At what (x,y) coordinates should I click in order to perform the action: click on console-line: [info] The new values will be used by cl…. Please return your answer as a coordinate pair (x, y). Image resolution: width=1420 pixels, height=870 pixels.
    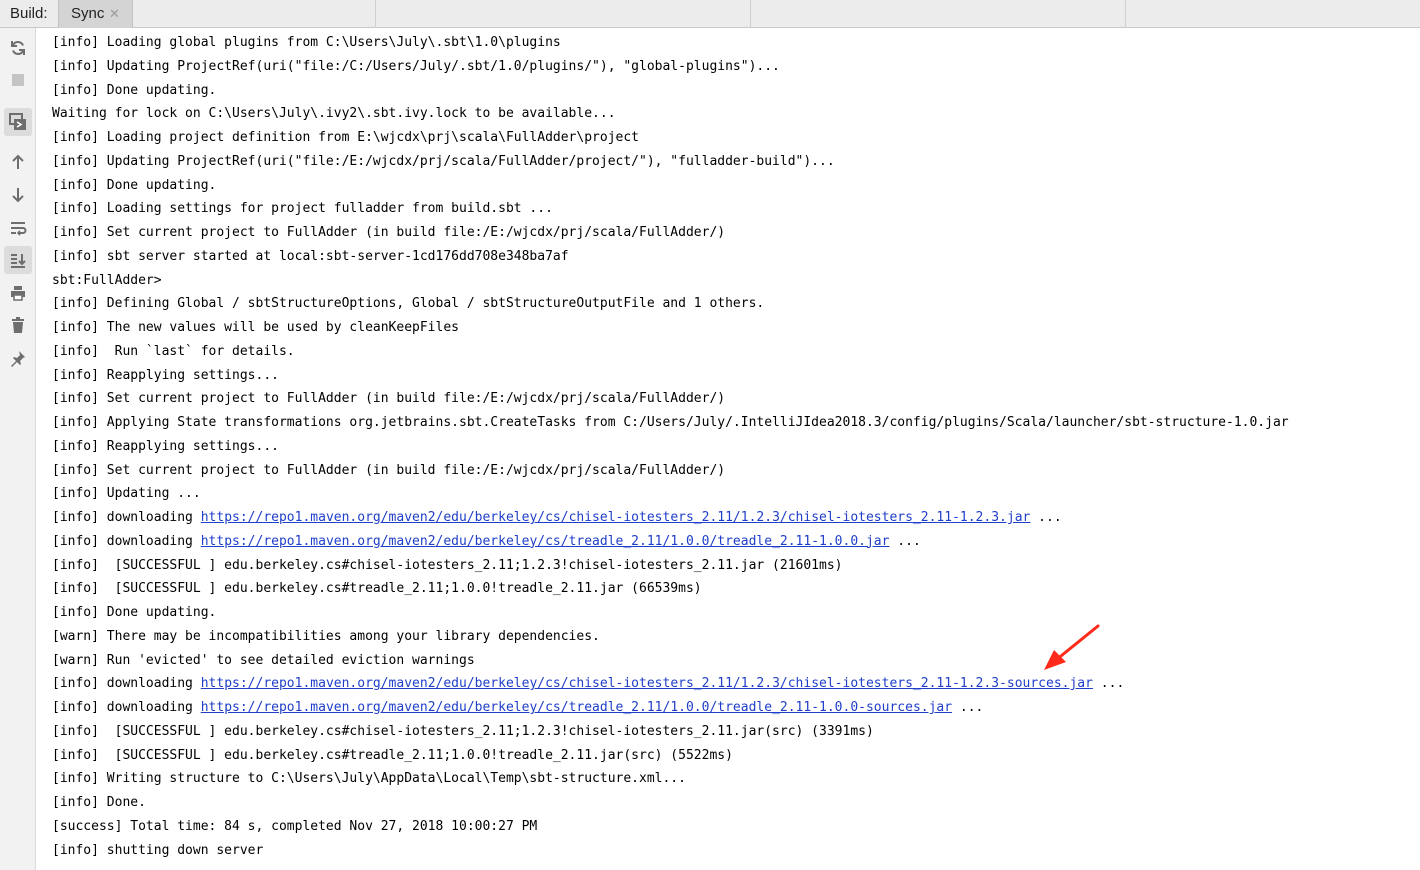
    Looking at the image, I should click on (732, 328).